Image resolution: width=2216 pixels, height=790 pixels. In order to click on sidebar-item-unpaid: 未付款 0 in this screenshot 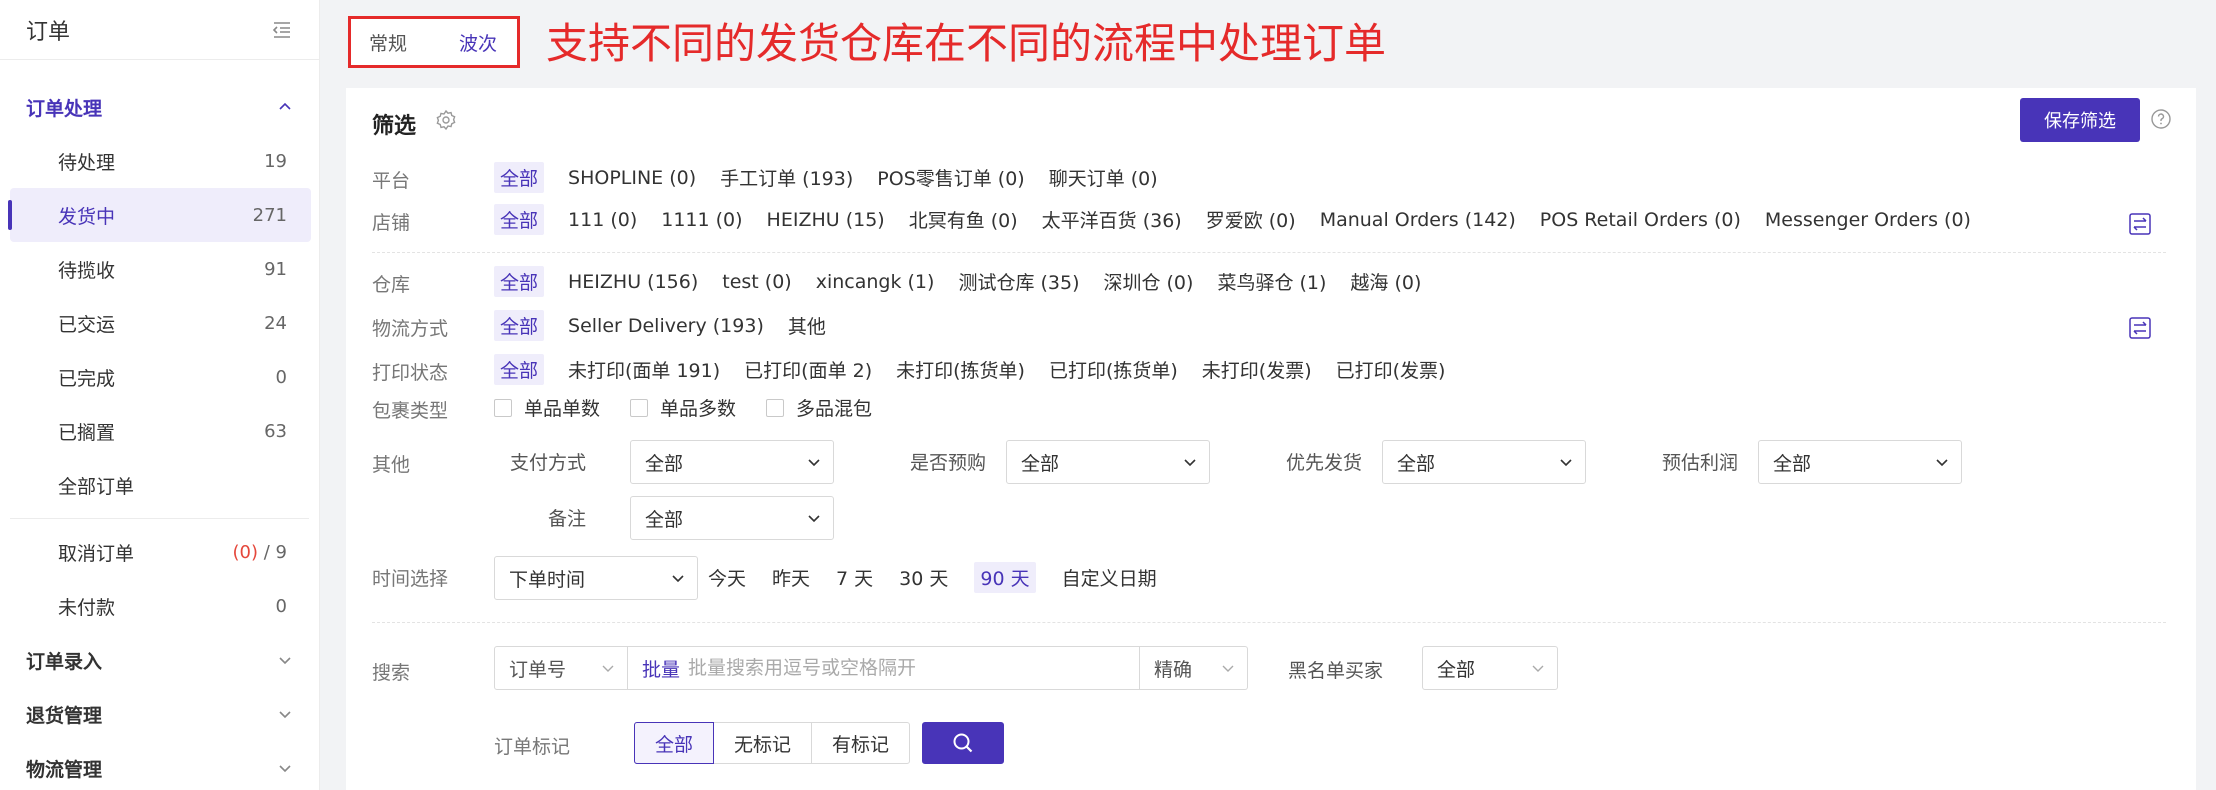, I will do `click(160, 606)`.